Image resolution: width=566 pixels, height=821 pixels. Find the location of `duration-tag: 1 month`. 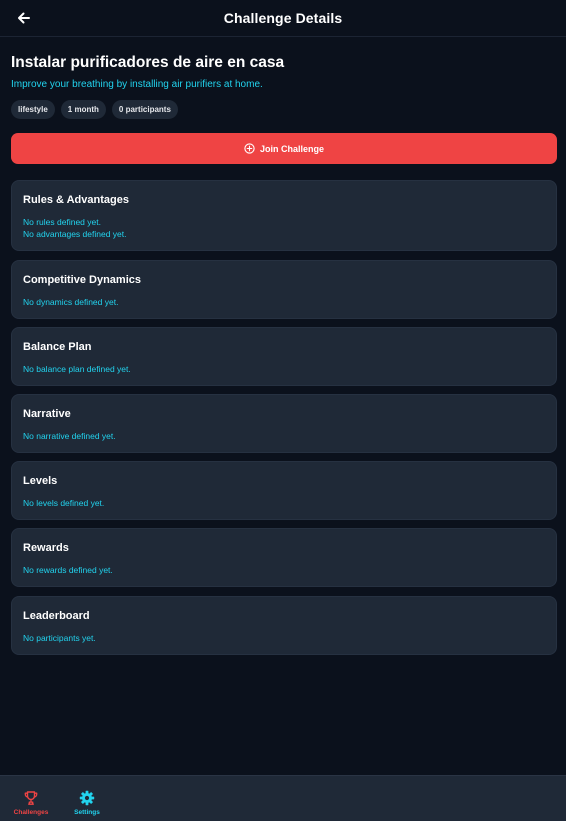

duration-tag: 1 month is located at coordinates (83, 109).